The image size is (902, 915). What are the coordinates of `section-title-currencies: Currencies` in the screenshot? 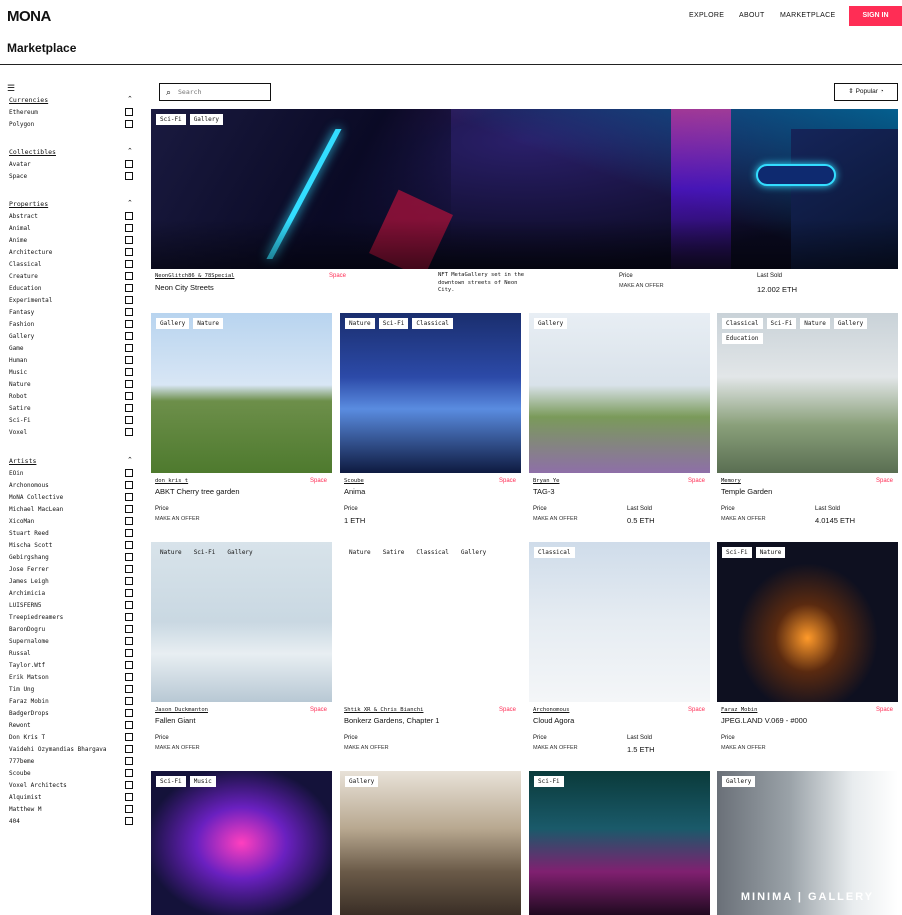 It's located at (28, 100).